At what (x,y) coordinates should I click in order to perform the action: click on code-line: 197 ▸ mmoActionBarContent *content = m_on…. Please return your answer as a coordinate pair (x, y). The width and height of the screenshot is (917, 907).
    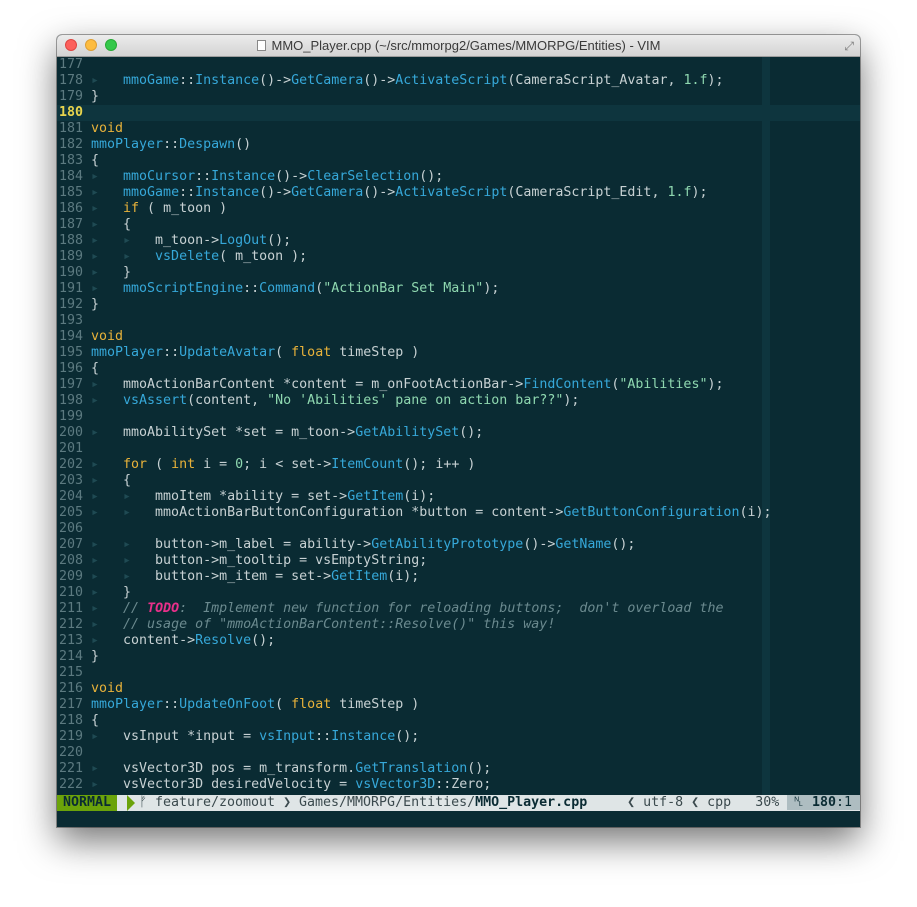
    Looking at the image, I should click on (390, 385).